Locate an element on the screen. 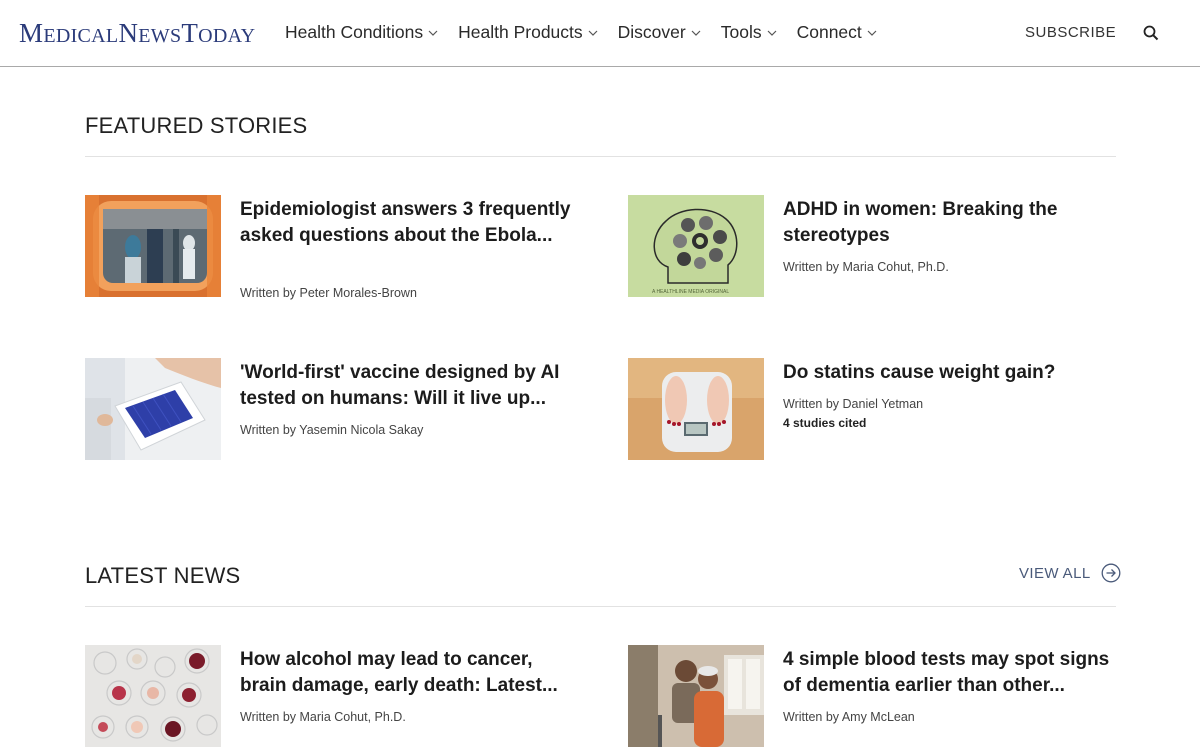  adhd-illustration-image: A HEALTHLINE MEDIA ORIGINAL is located at coordinates (696, 246).